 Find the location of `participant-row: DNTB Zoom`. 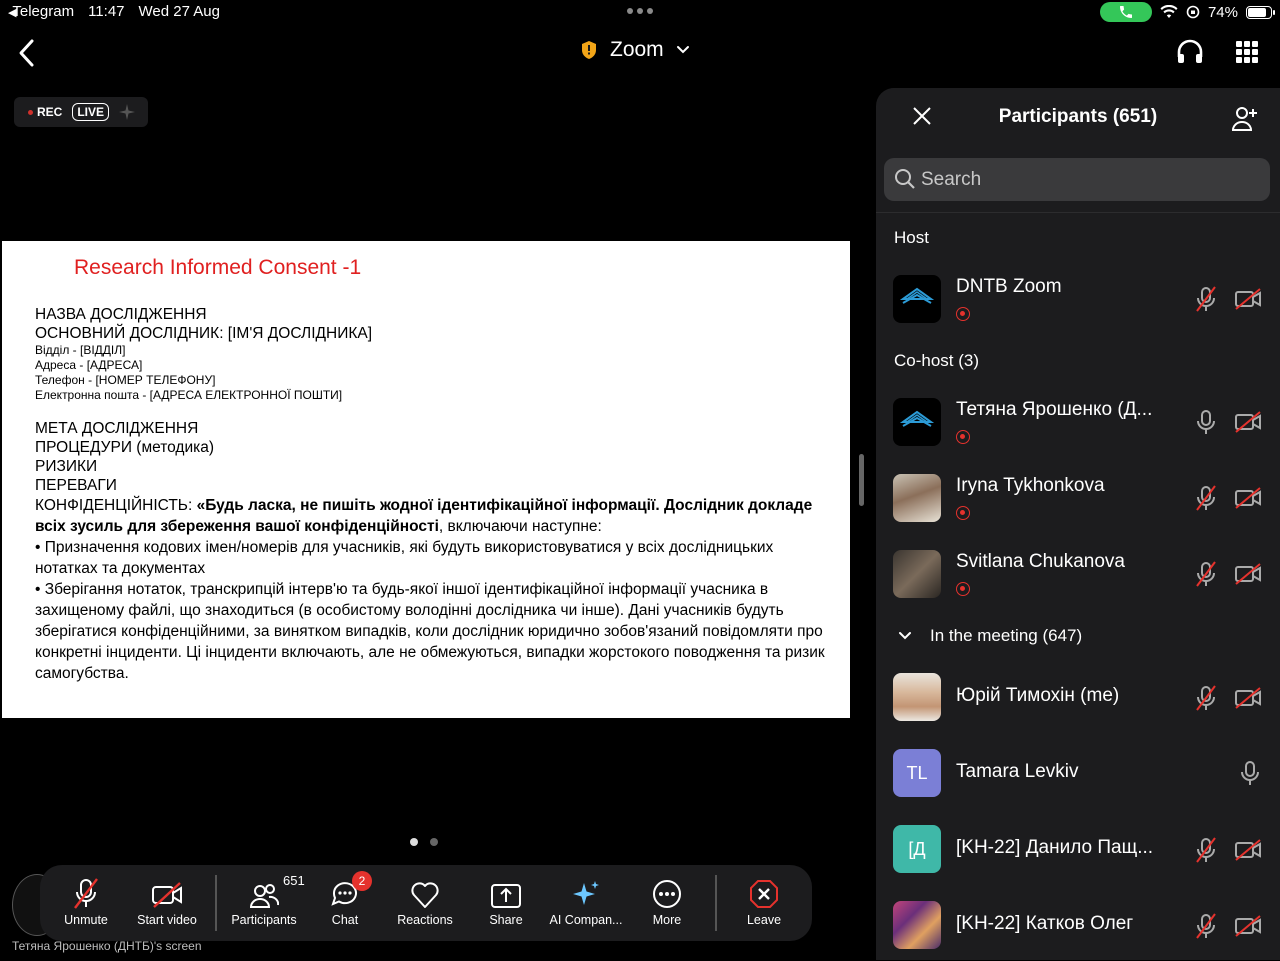

participant-row: DNTB Zoom is located at coordinates (1078, 298).